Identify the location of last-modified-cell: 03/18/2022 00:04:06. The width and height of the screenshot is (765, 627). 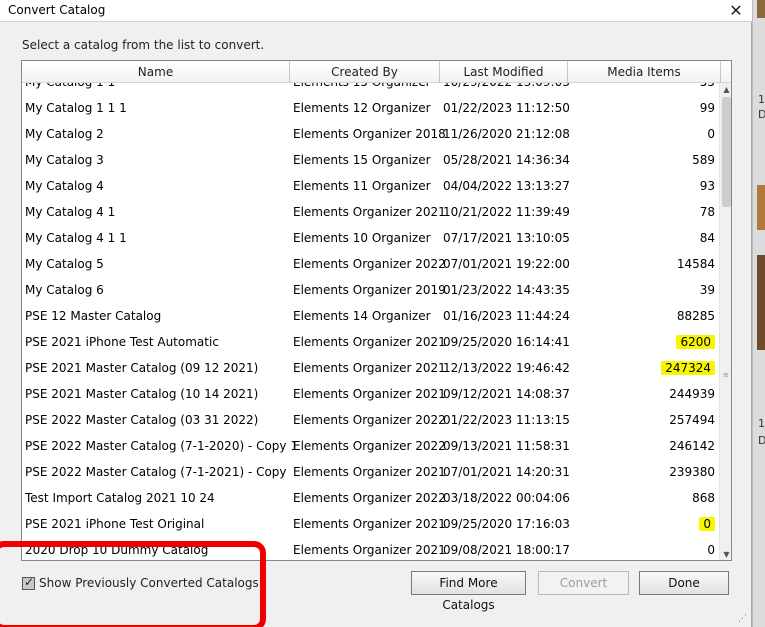
(506, 498).